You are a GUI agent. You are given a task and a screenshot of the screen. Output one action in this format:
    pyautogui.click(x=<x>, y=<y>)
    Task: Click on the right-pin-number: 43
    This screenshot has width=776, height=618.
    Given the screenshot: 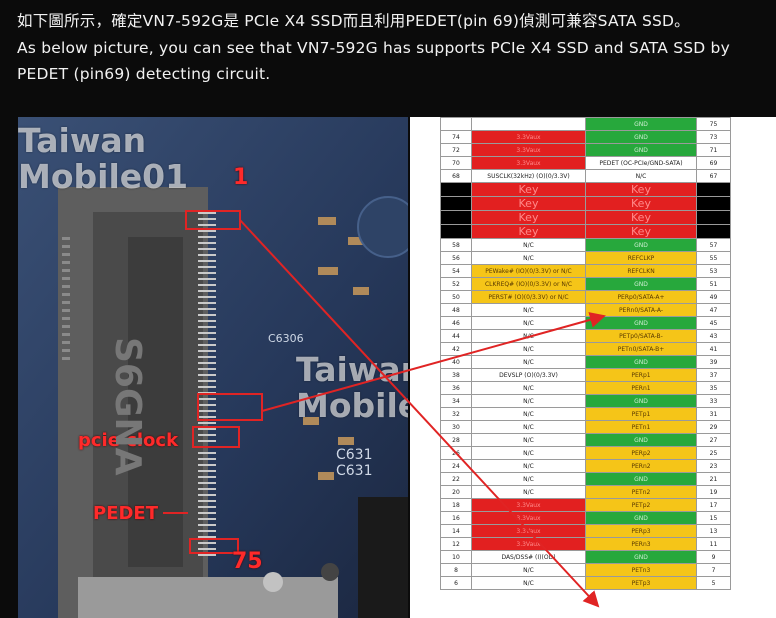 What is the action you would take?
    pyautogui.click(x=713, y=336)
    